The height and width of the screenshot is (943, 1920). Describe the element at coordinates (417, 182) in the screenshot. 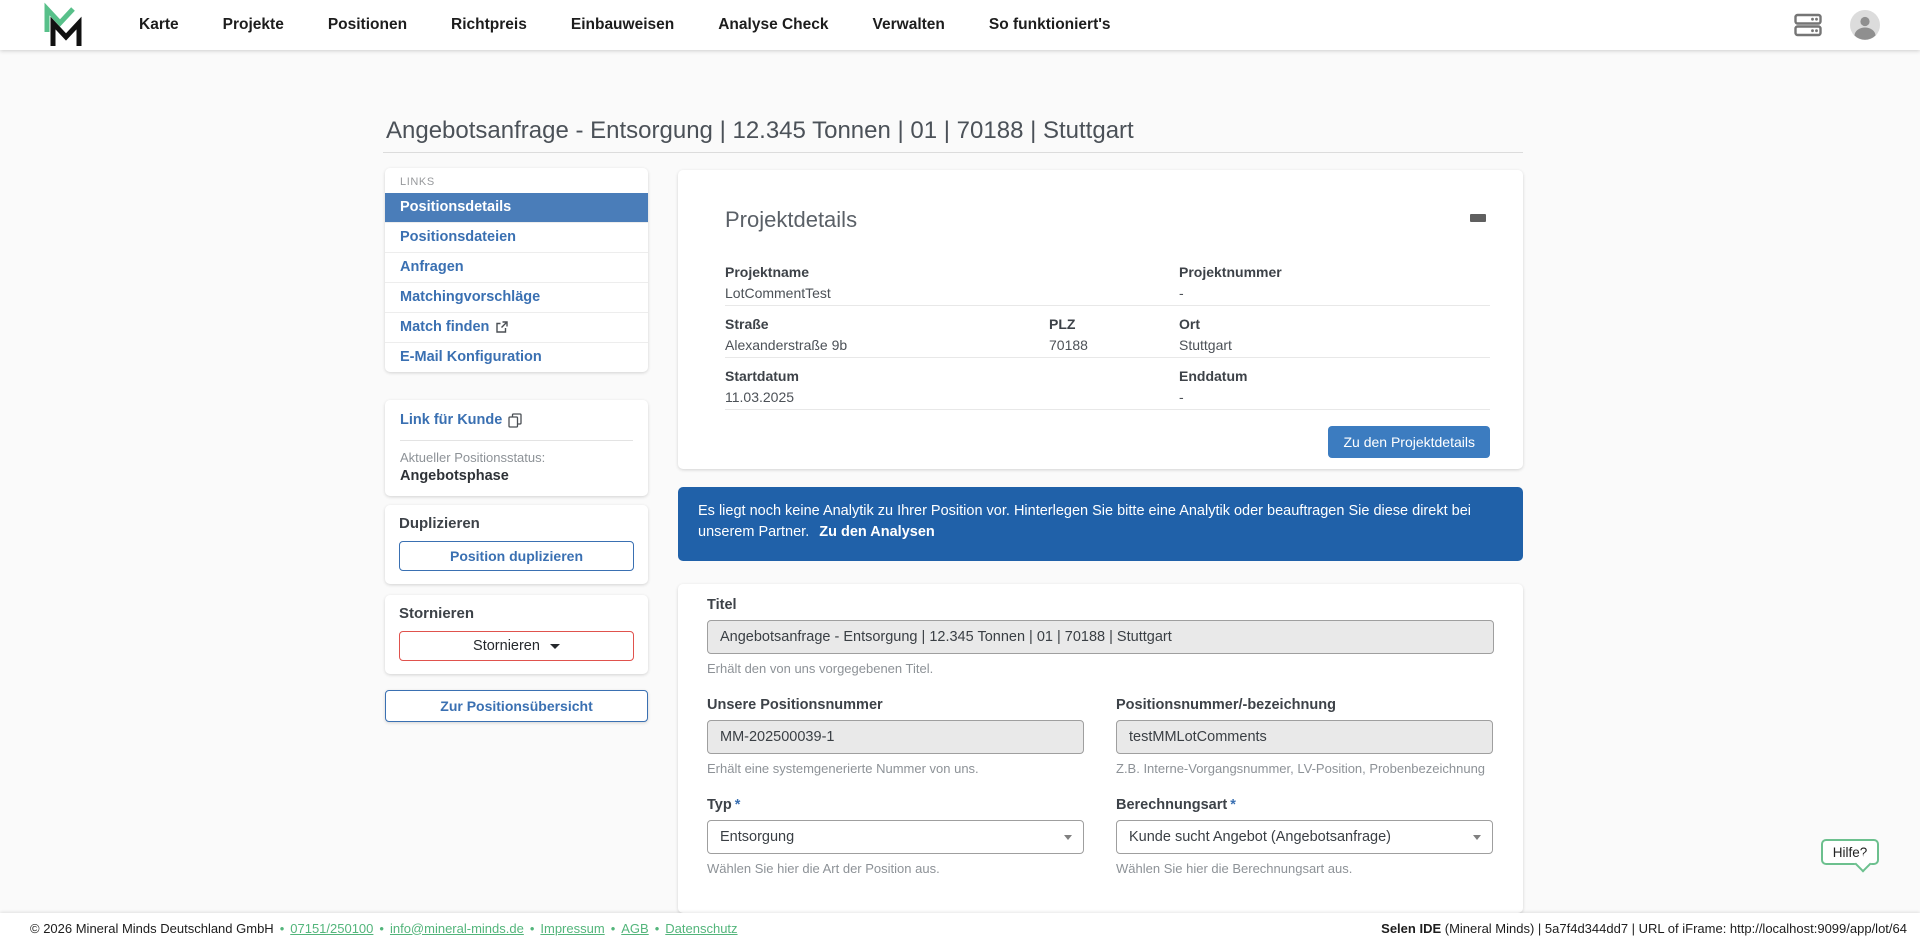

I see `links-heading: LINKS` at that location.